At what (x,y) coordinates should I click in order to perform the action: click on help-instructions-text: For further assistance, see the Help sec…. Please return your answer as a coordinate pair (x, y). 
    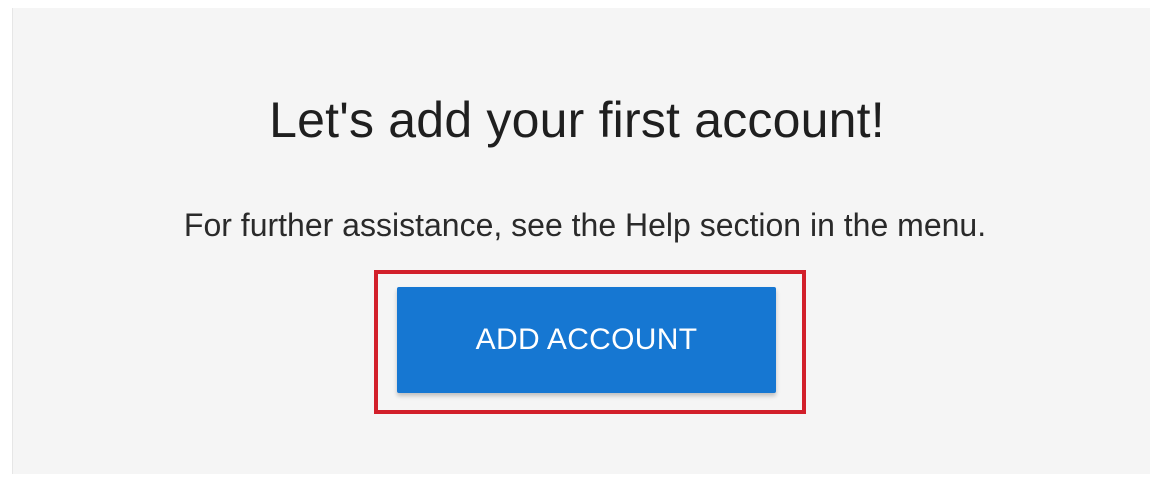
    Looking at the image, I should click on (585, 225).